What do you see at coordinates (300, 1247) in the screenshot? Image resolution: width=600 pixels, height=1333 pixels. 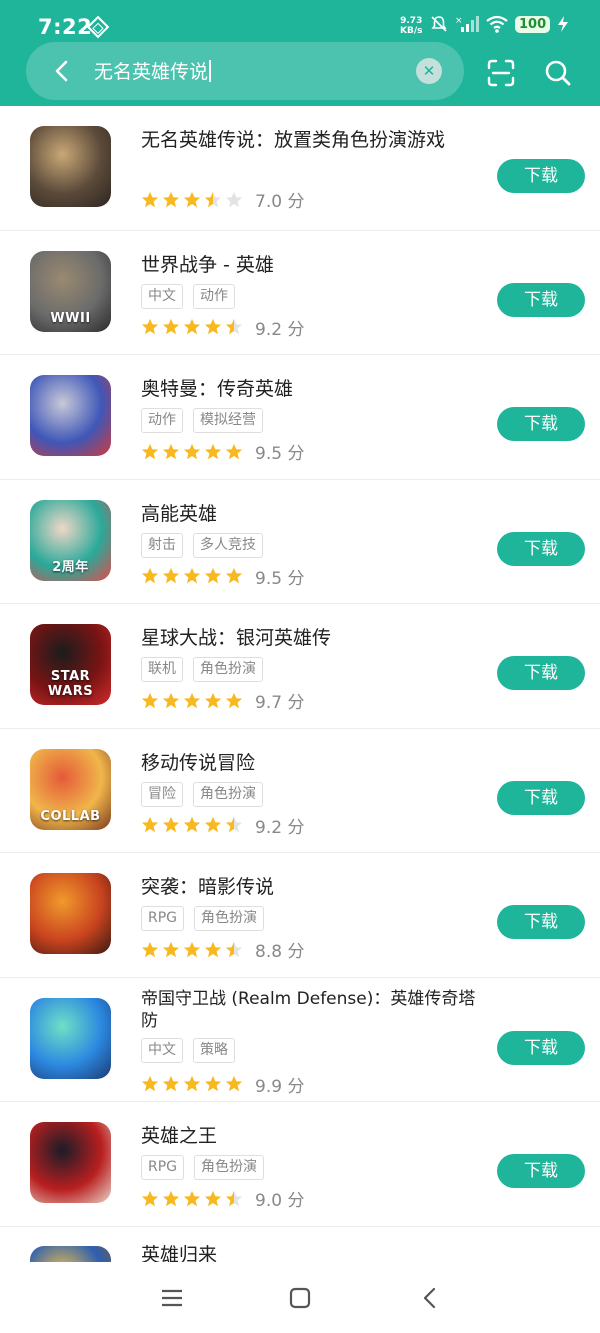 I see `app-list-item: 英雄归来` at bounding box center [300, 1247].